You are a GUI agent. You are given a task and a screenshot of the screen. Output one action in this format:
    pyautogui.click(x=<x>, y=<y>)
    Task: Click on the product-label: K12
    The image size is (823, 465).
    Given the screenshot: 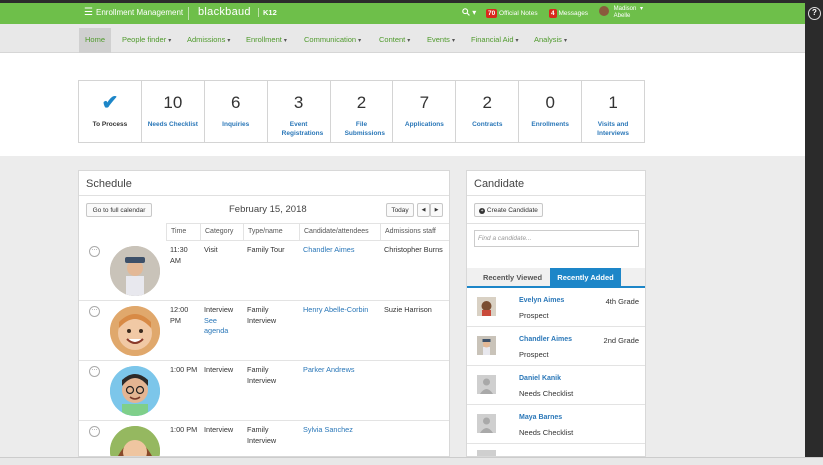 What is the action you would take?
    pyautogui.click(x=267, y=12)
    